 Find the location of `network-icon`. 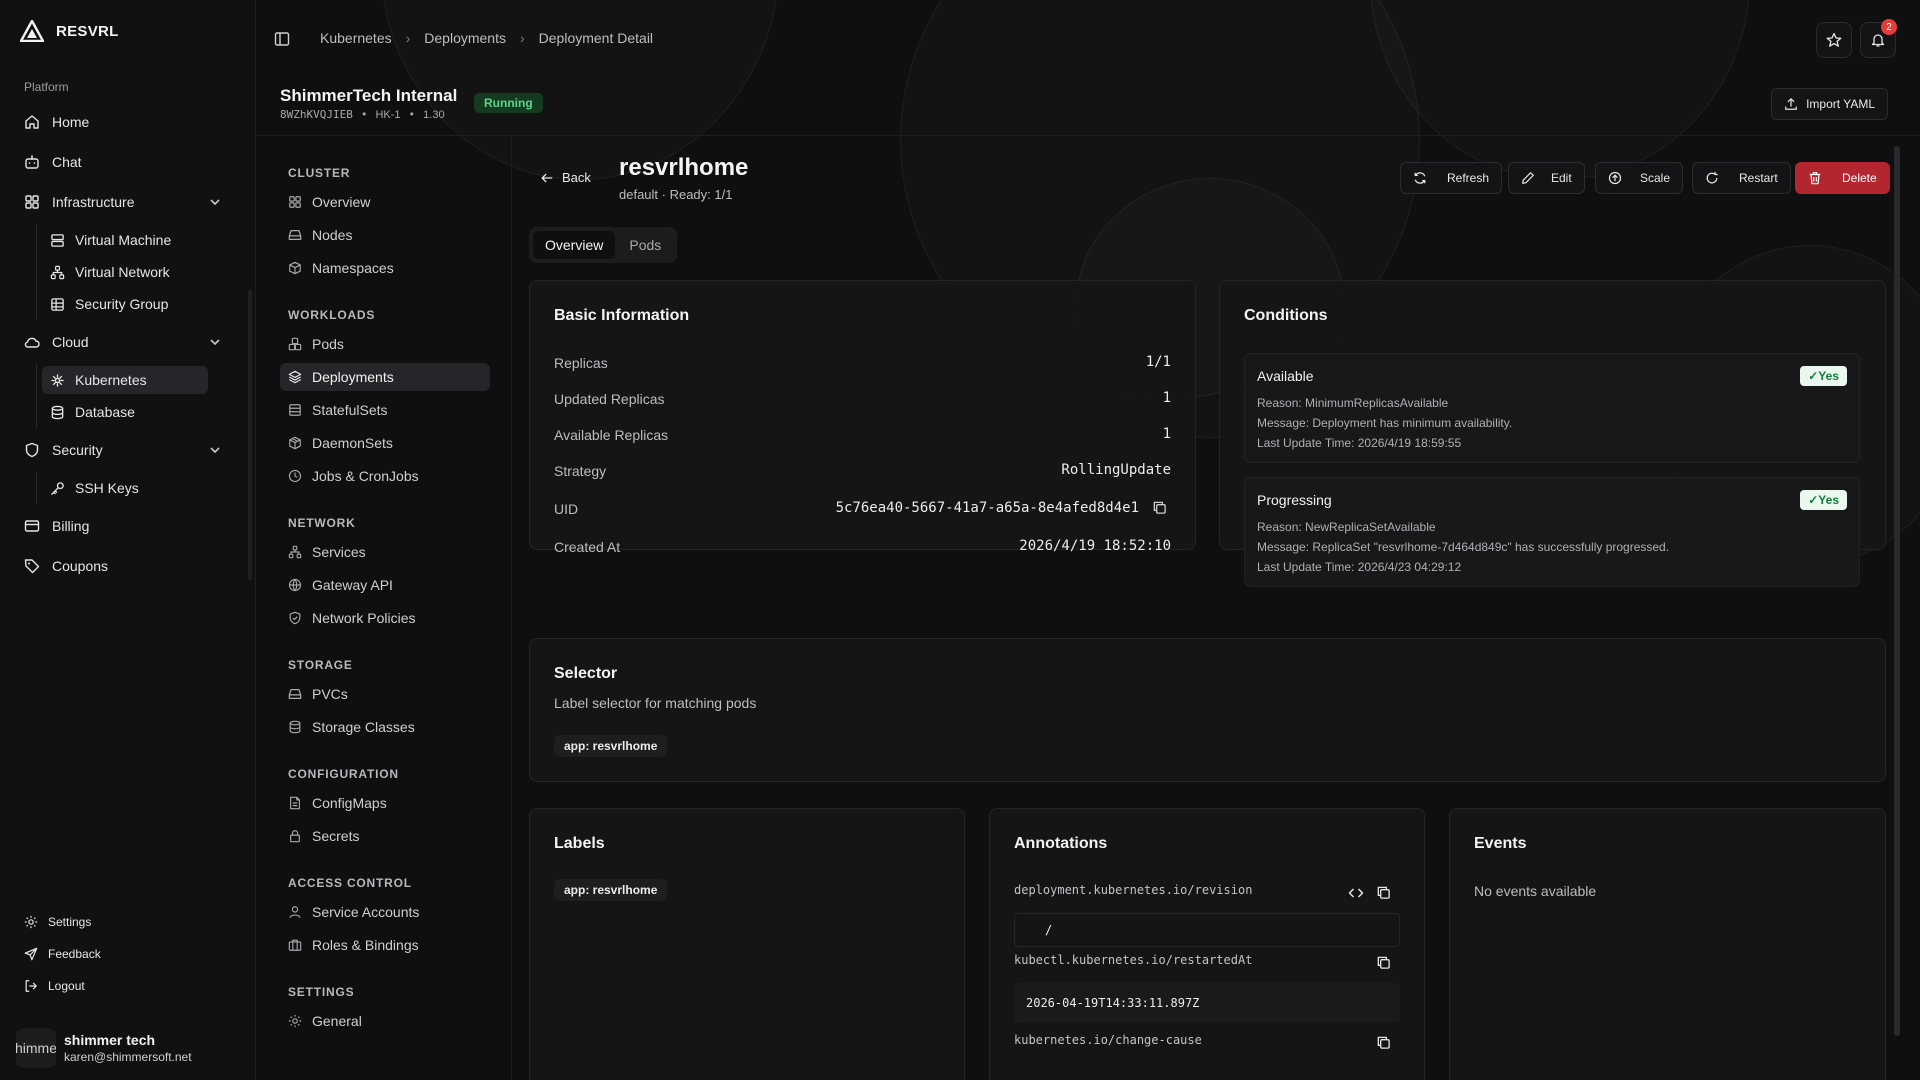

network-icon is located at coordinates (295, 552).